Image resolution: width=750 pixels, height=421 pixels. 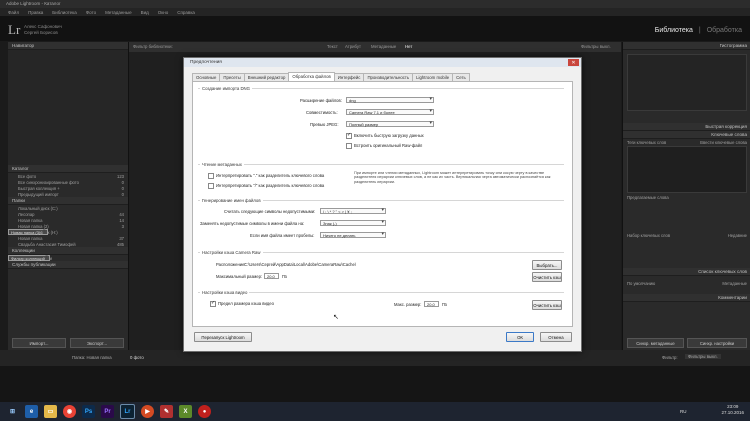 What do you see at coordinates (50, 411) in the screenshot?
I see `file-explorer-icon: ▭` at bounding box center [50, 411].